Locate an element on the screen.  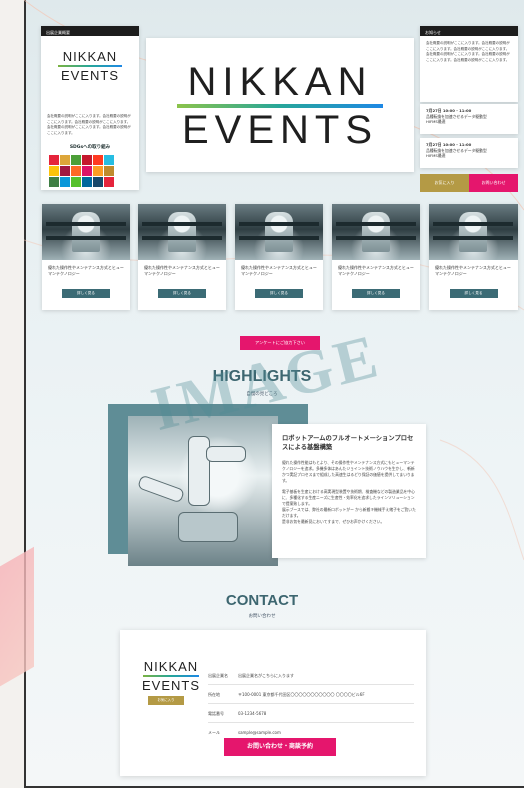
sdg-icons is located at coordinates (94, 171).